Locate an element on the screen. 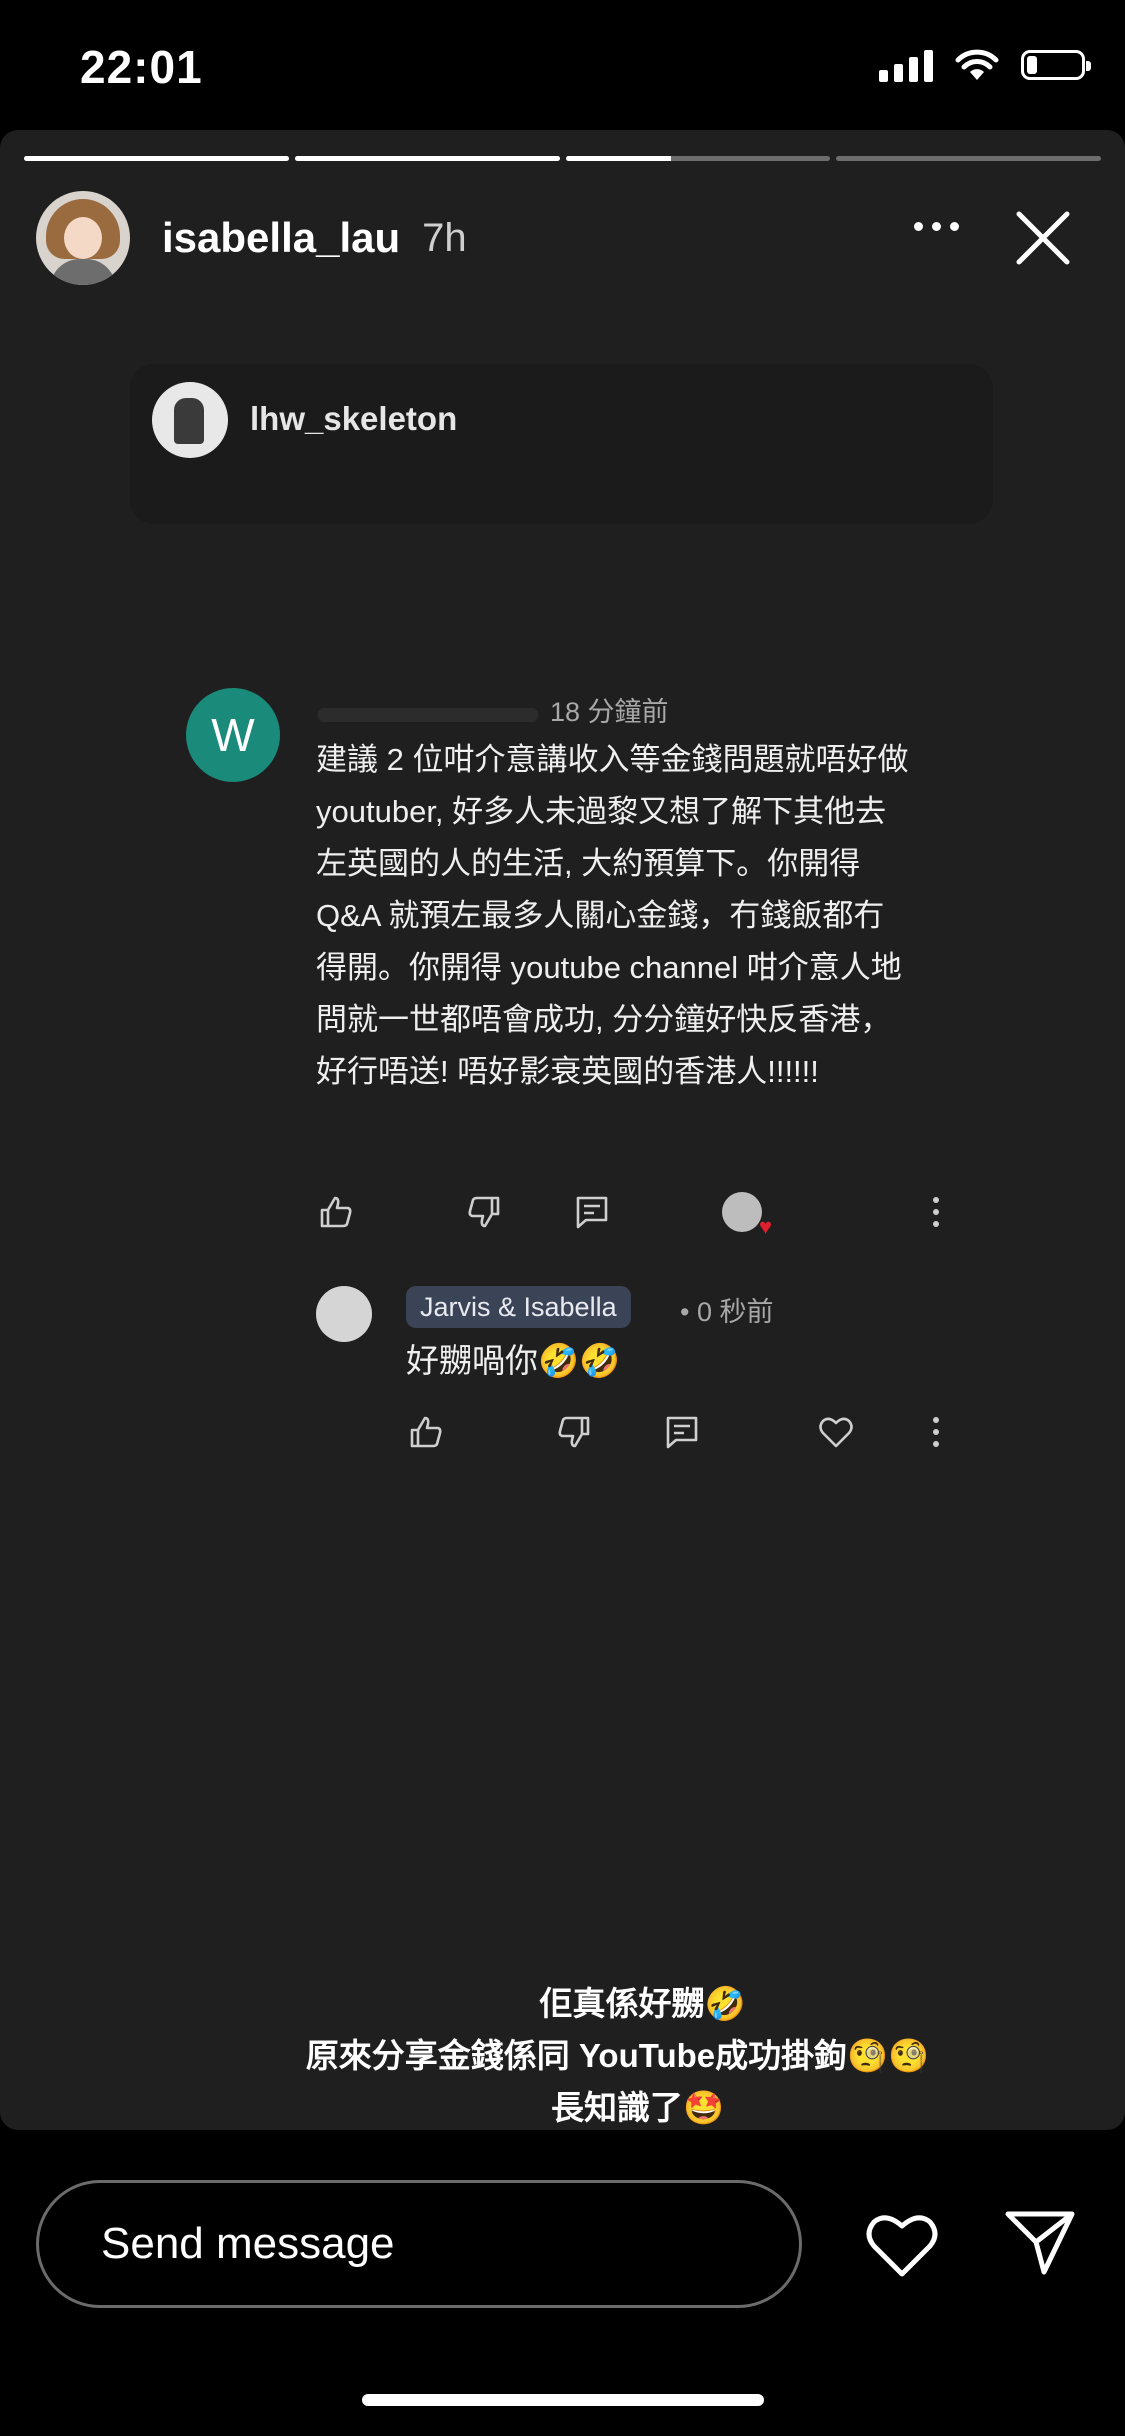 This screenshot has width=1125, height=2436. battery-fill is located at coordinates (1032, 65).